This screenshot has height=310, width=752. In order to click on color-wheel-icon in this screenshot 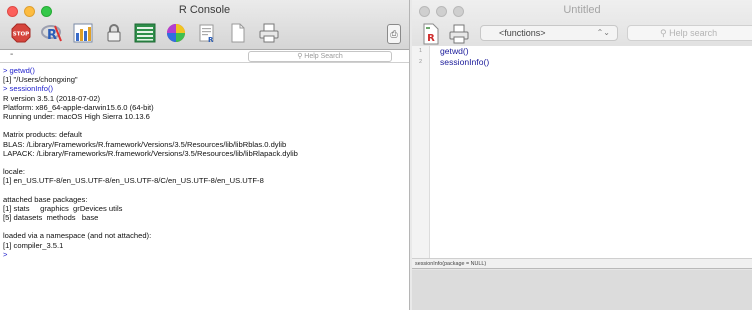, I will do `click(176, 33)`.